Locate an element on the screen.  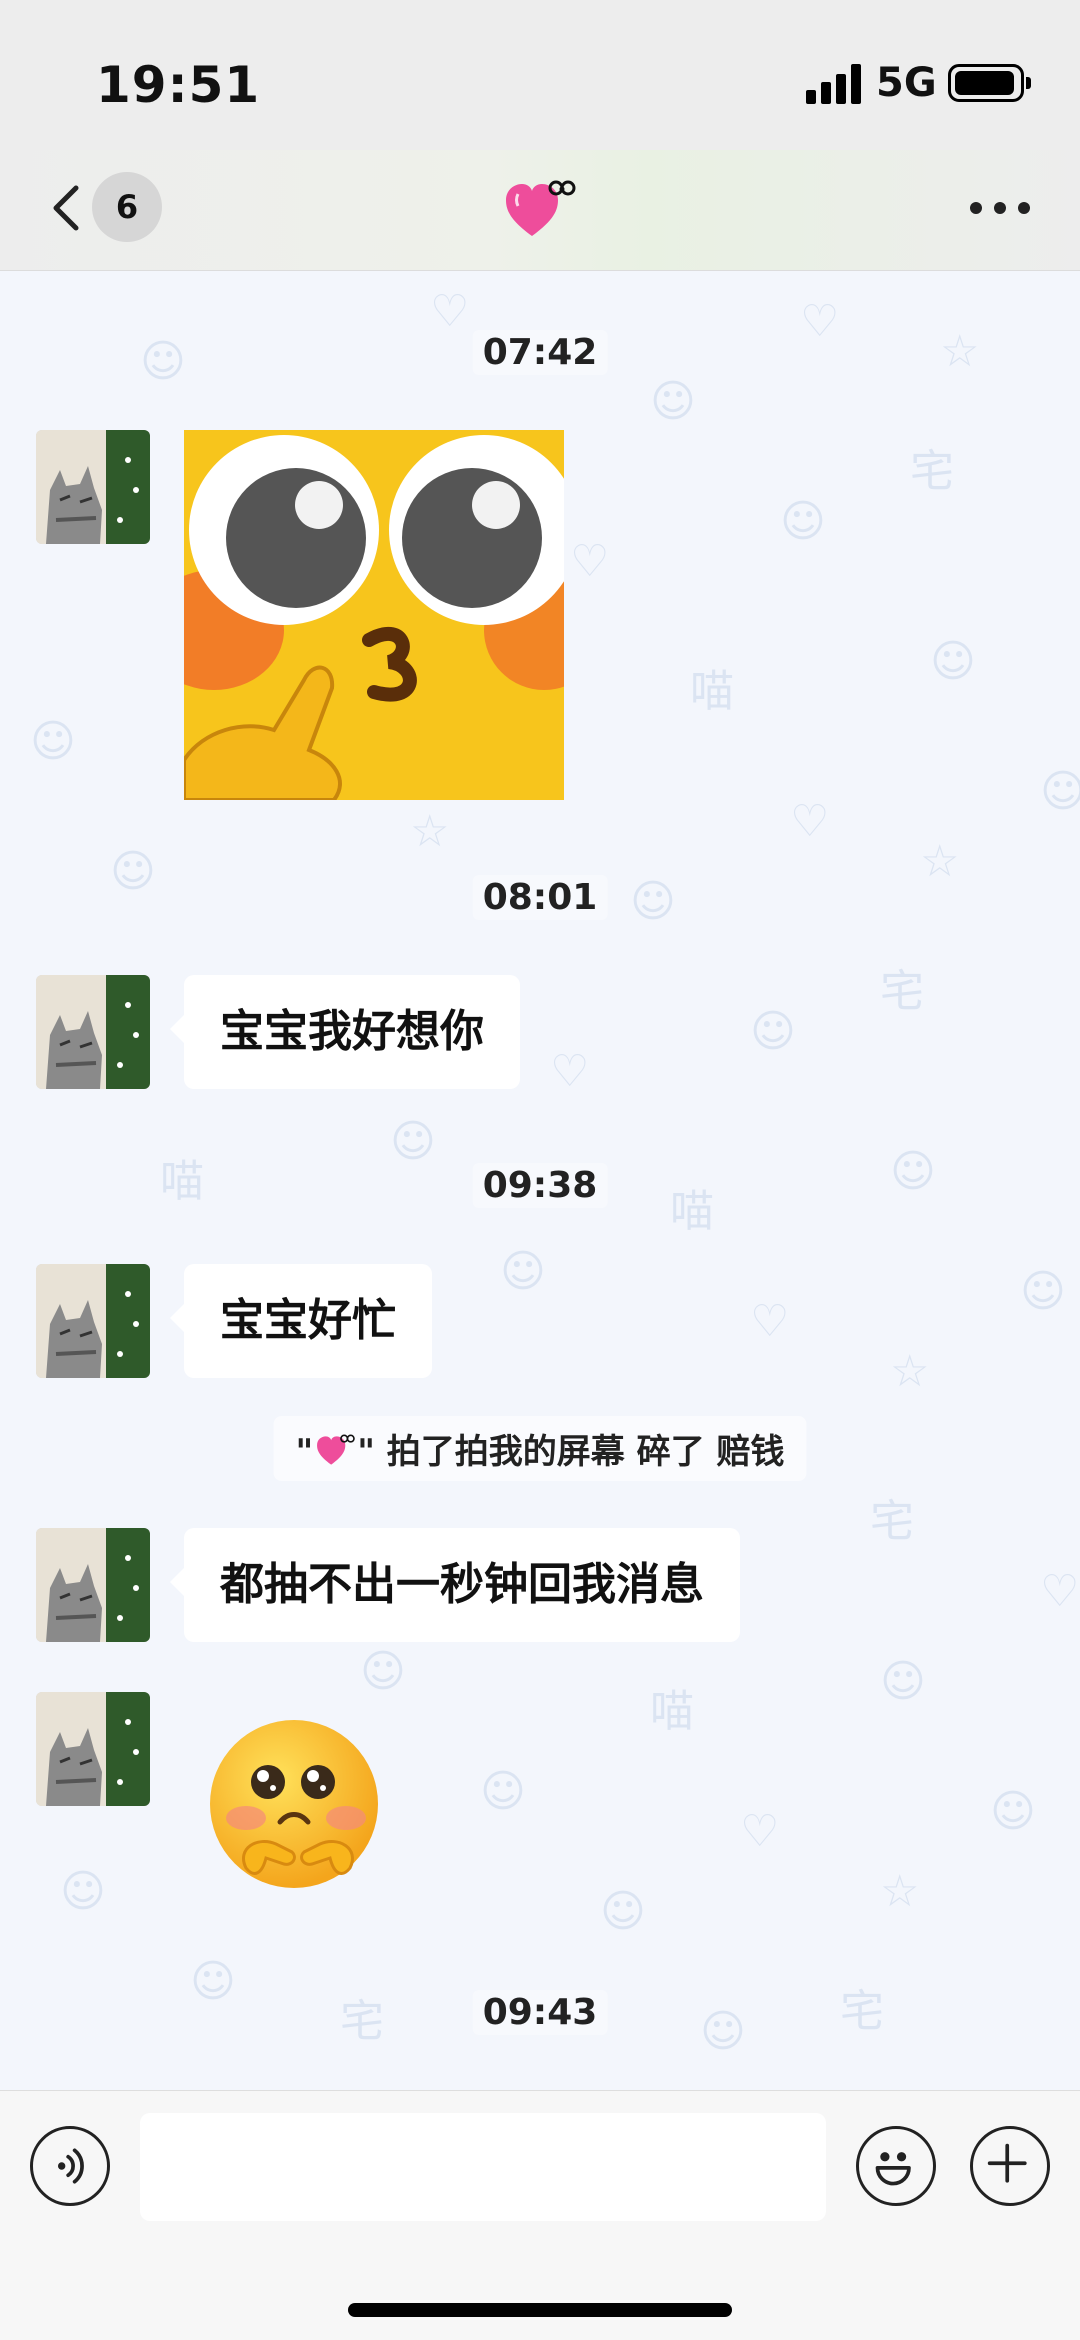
quote-open: " is located at coordinates (304, 1452).